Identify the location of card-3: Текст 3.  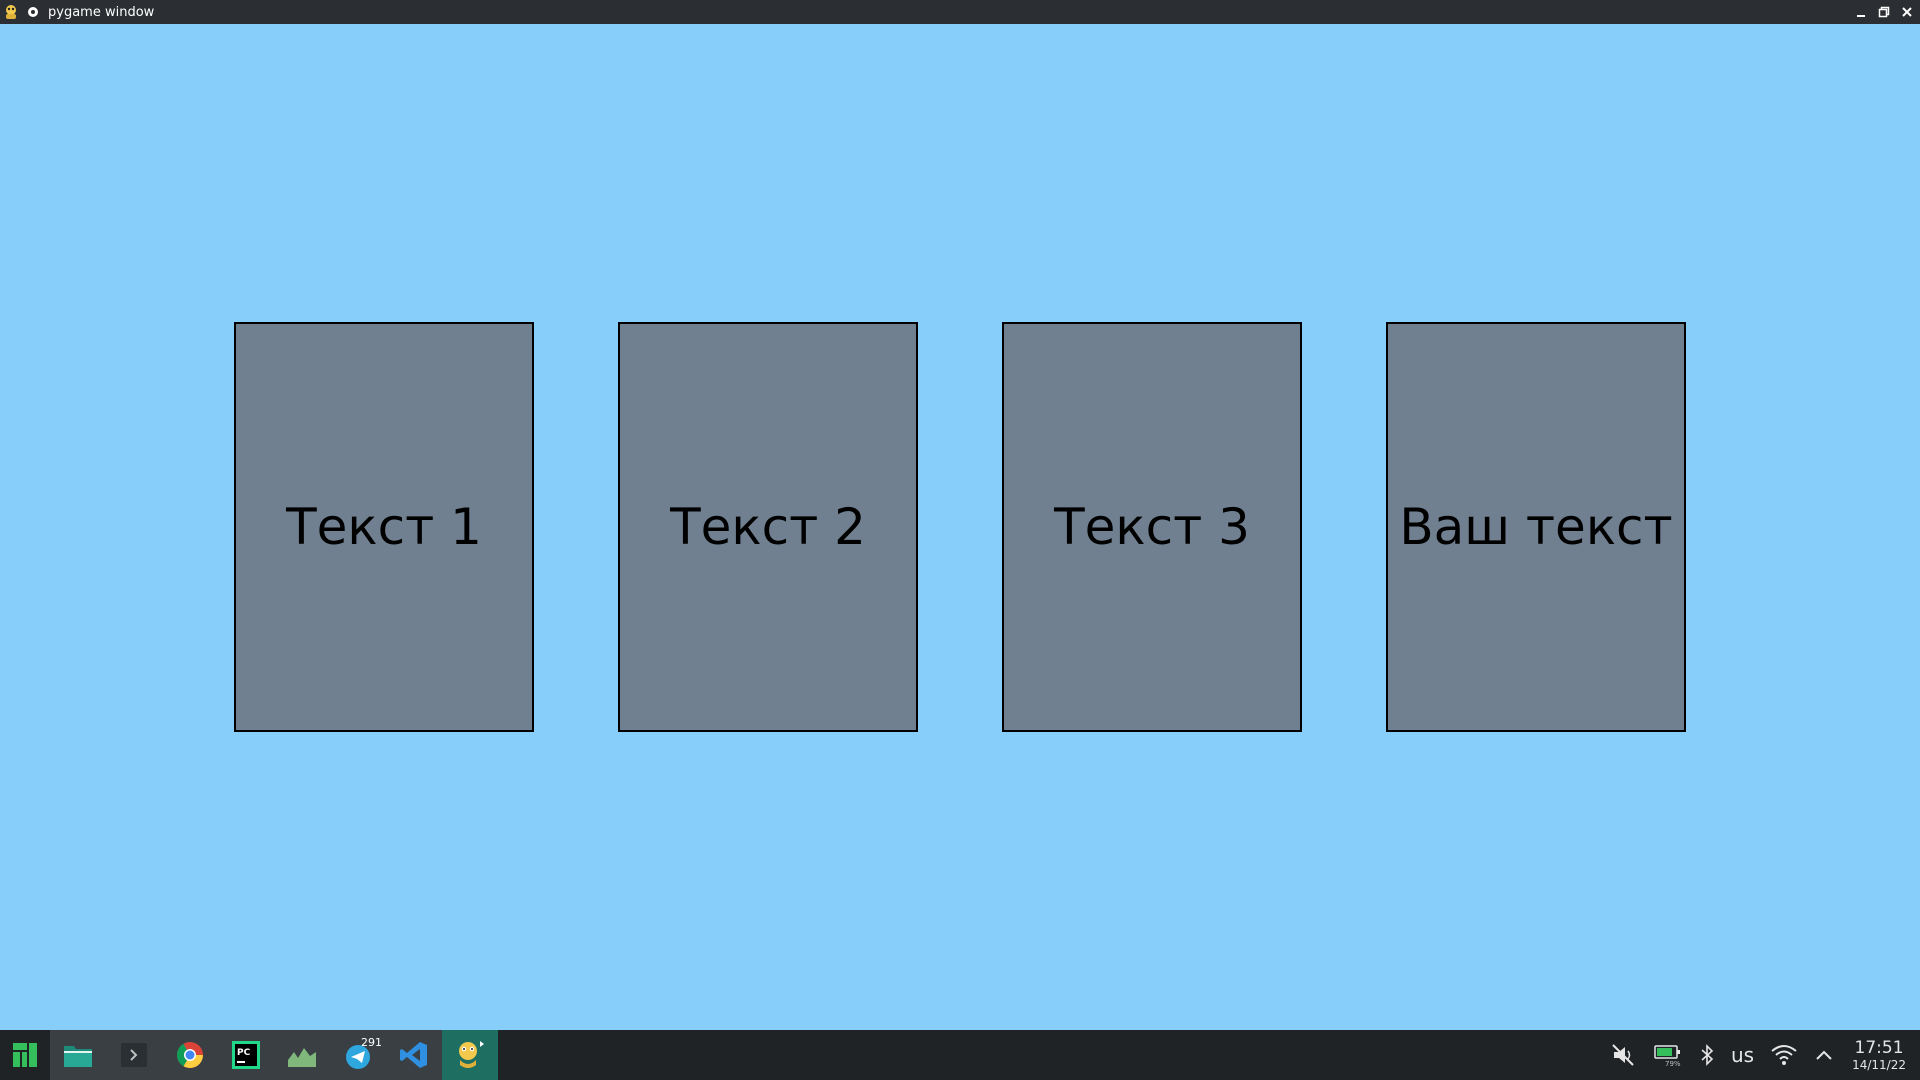
(1152, 527).